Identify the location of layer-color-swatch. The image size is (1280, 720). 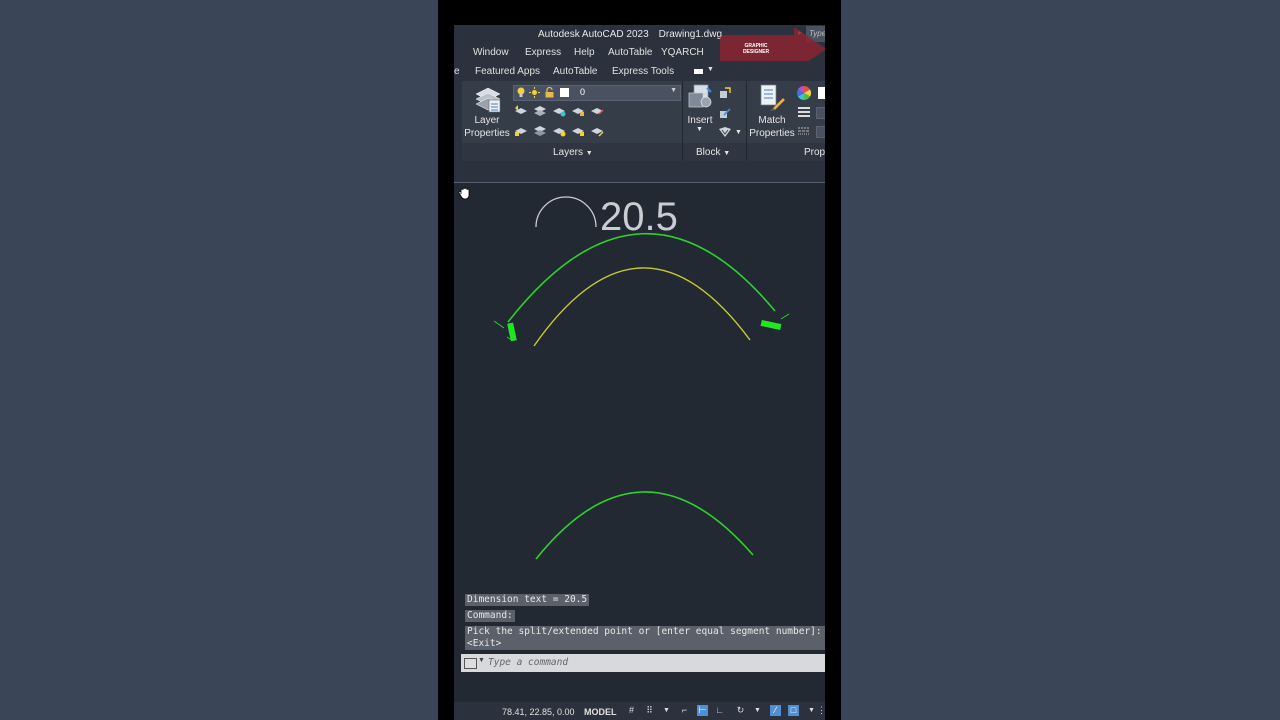
(564, 92).